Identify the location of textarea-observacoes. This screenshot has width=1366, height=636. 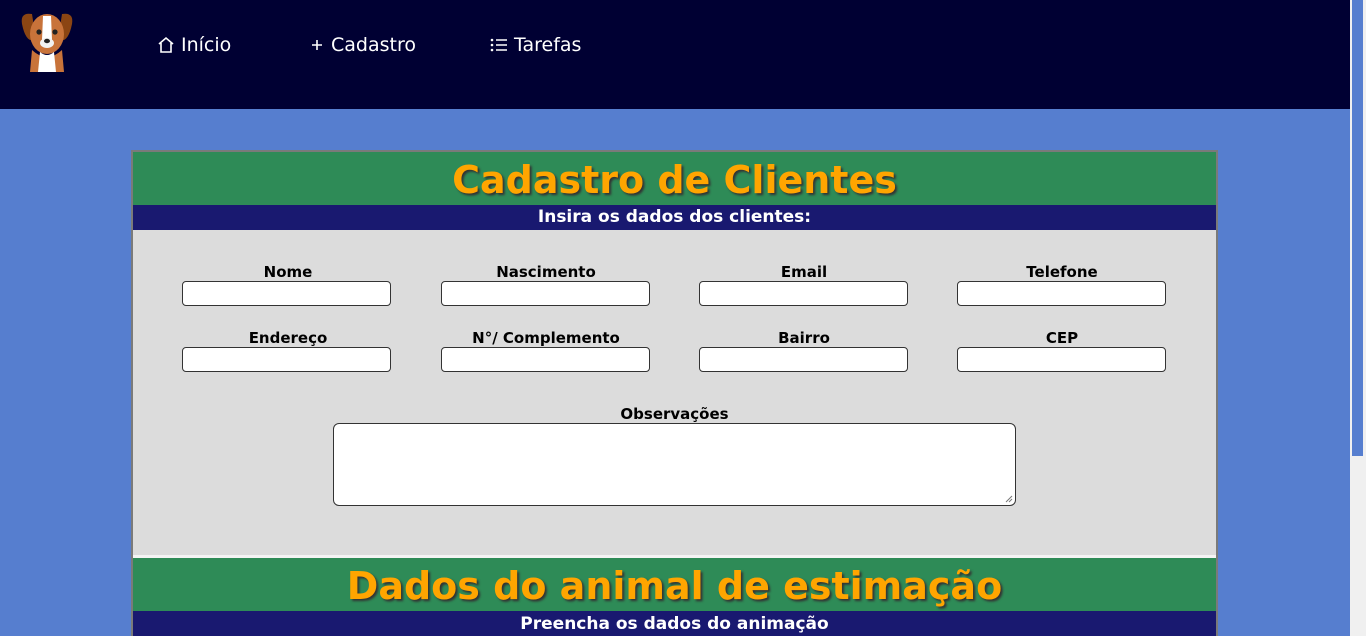
(674, 464).